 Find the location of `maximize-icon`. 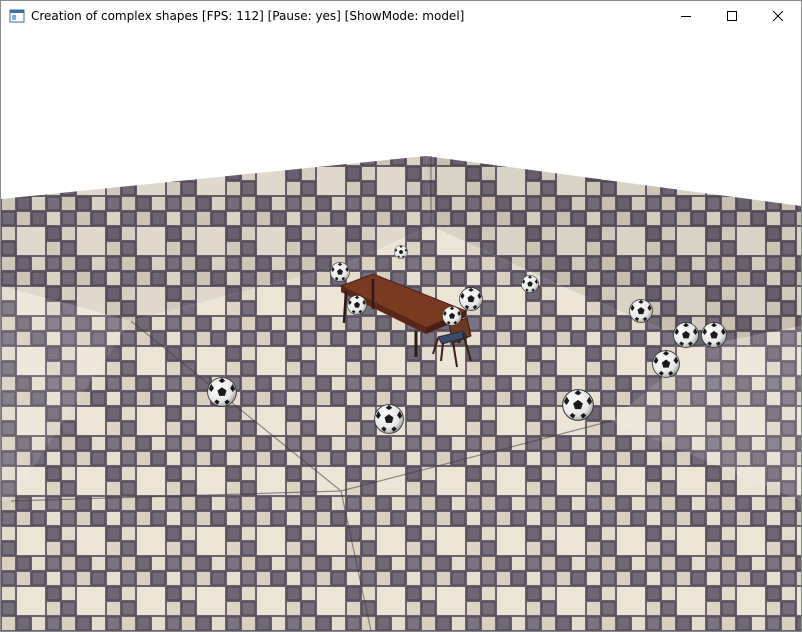

maximize-icon is located at coordinates (732, 16).